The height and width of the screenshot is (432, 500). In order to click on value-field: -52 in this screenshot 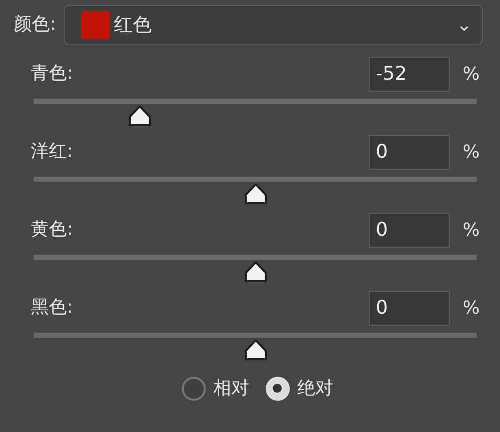, I will do `click(409, 74)`.